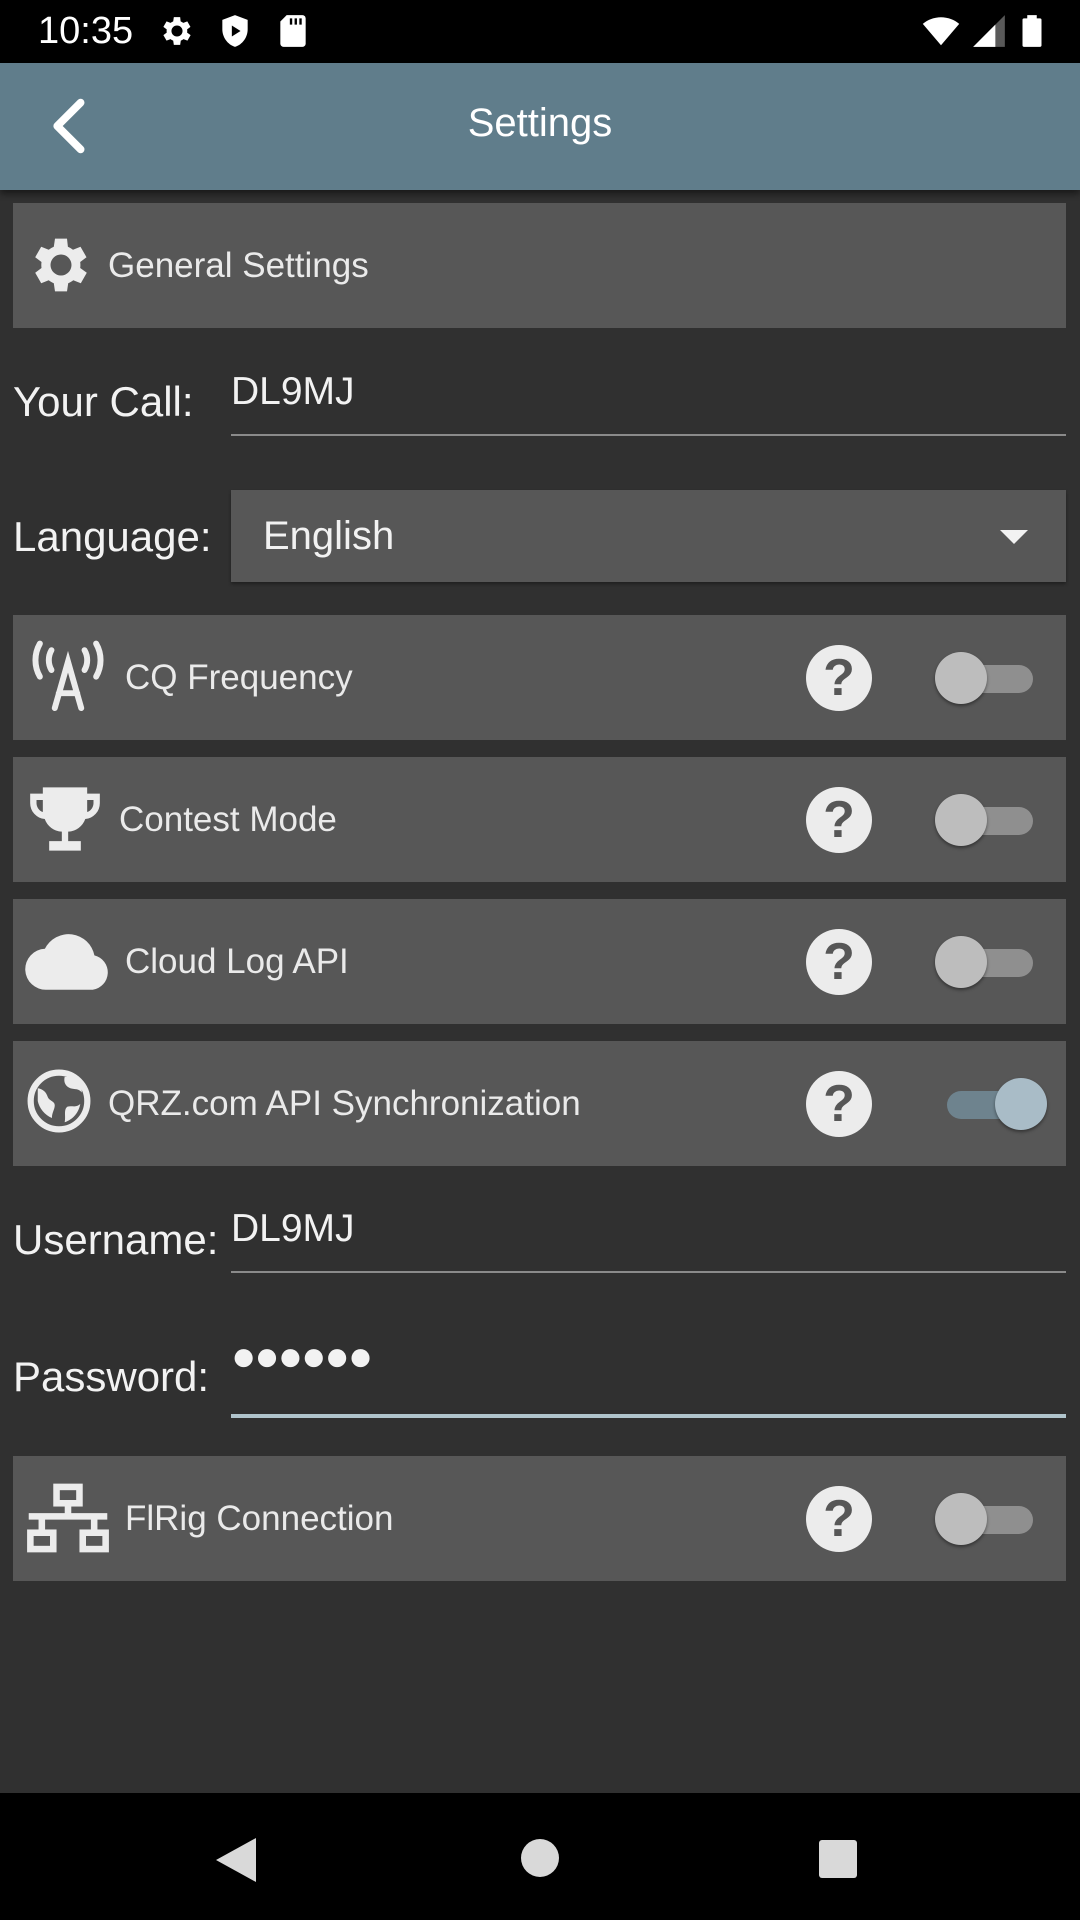 The width and height of the screenshot is (1080, 1920). Describe the element at coordinates (111, 1376) in the screenshot. I see `password-label: Password:` at that location.